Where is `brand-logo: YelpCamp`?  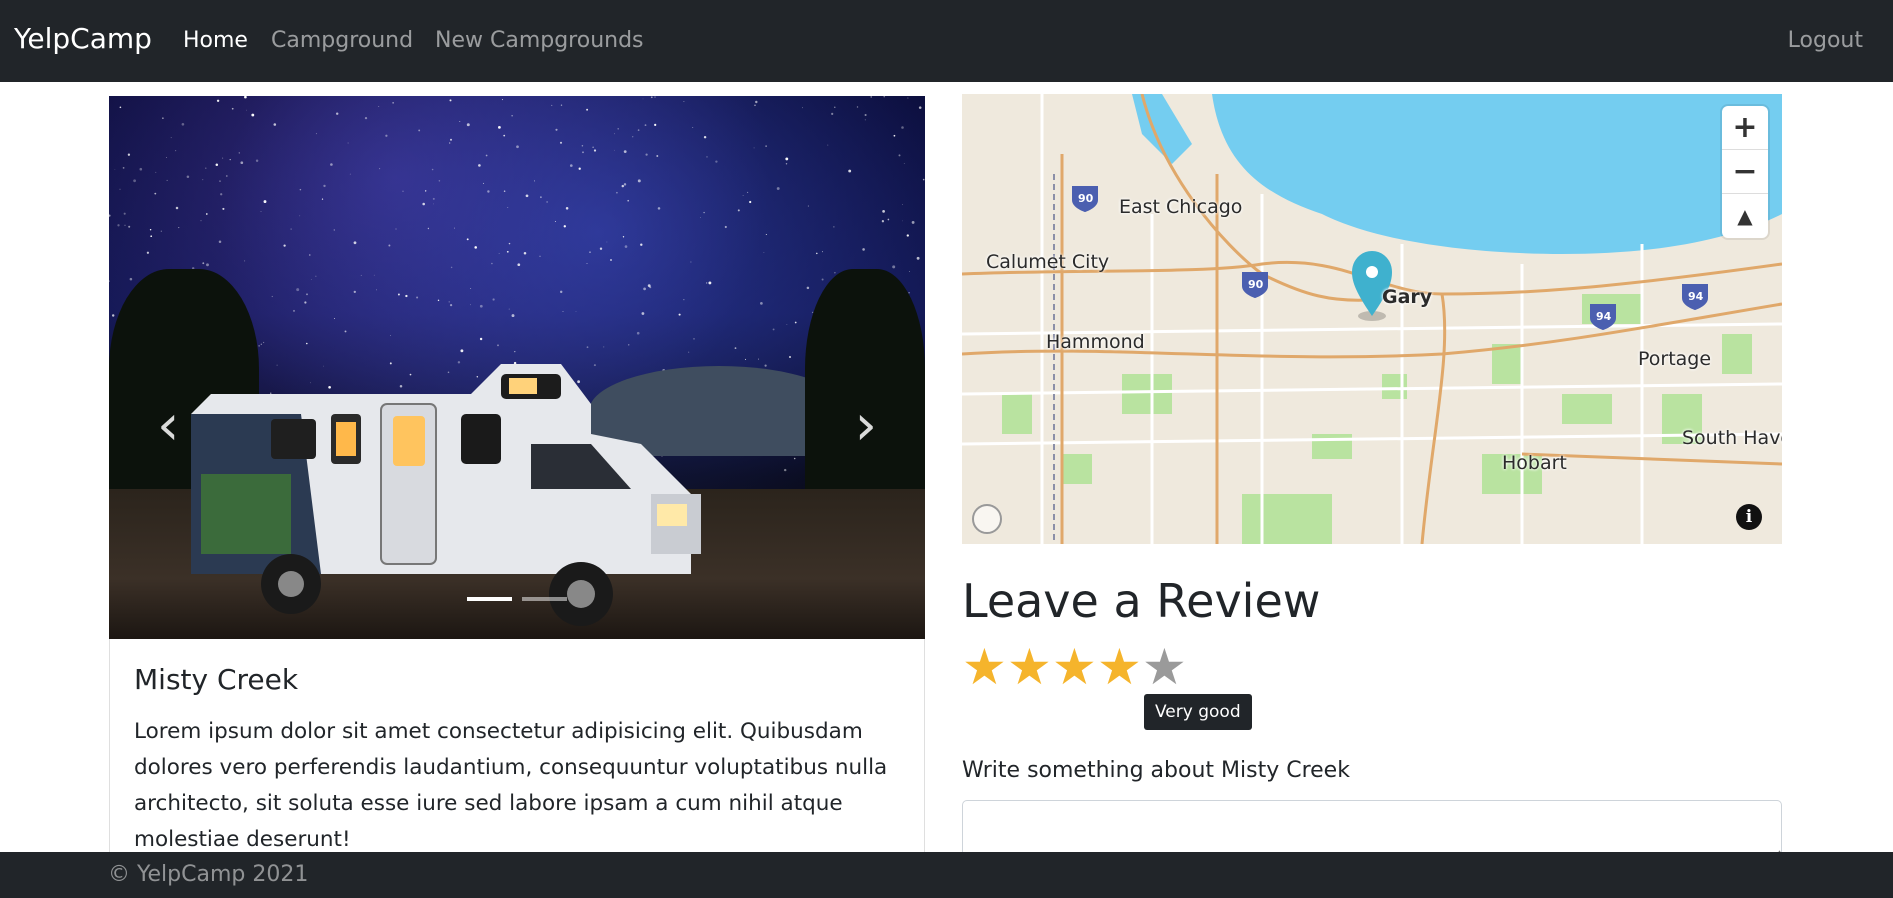
brand-logo: YelpCamp is located at coordinates (83, 38).